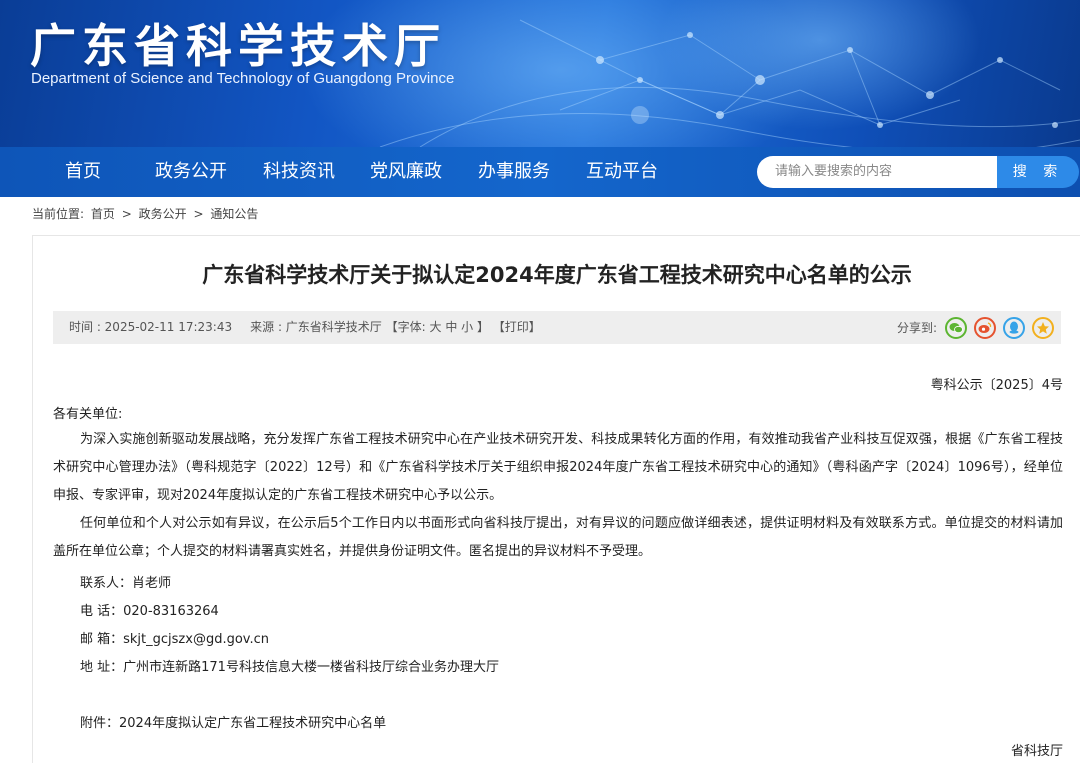  What do you see at coordinates (1014, 327) in the screenshot?
I see `qq-icon` at bounding box center [1014, 327].